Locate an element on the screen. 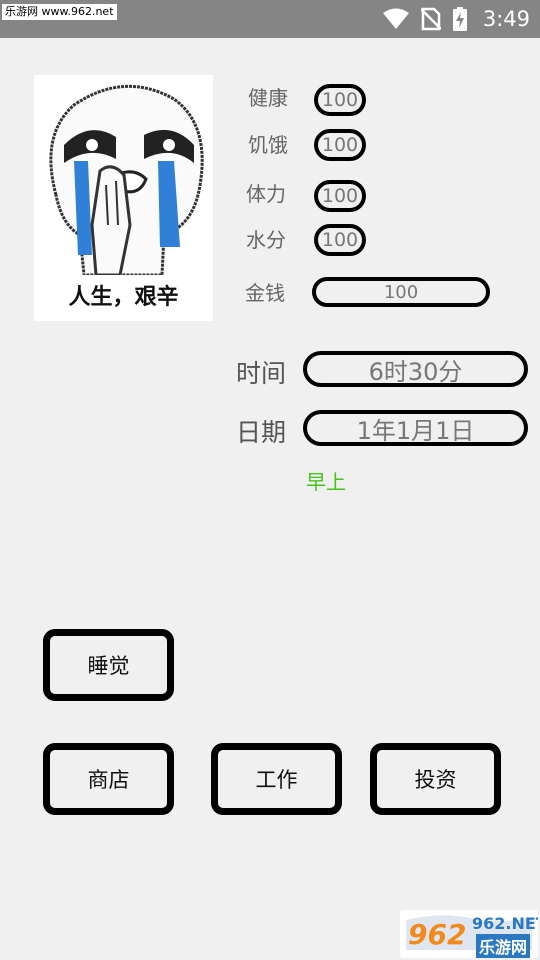  money-label: 金钱 is located at coordinates (265, 293).